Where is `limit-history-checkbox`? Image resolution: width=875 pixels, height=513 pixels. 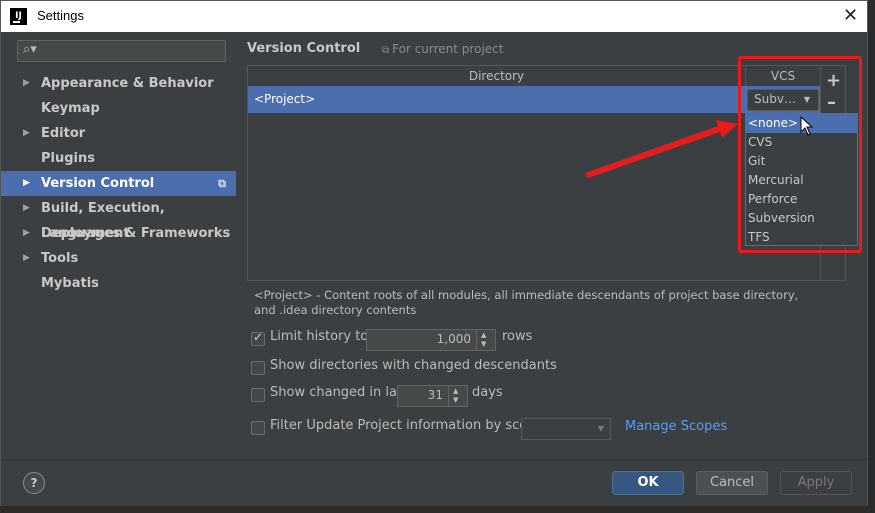
limit-history-checkbox is located at coordinates (258, 338).